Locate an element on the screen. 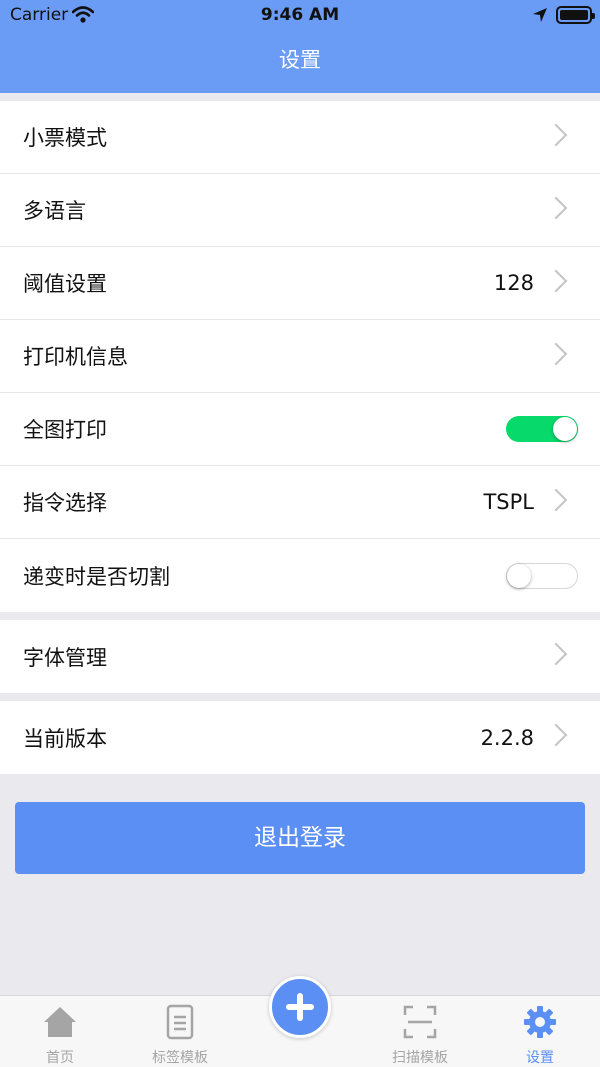 The width and height of the screenshot is (600, 1067). settings-row-full-image-print: 全图打印 is located at coordinates (300, 429).